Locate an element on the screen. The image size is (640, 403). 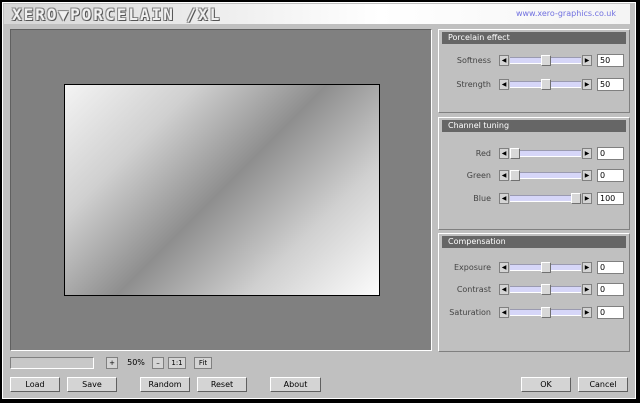
slider-label: Blue is located at coordinates (482, 198).